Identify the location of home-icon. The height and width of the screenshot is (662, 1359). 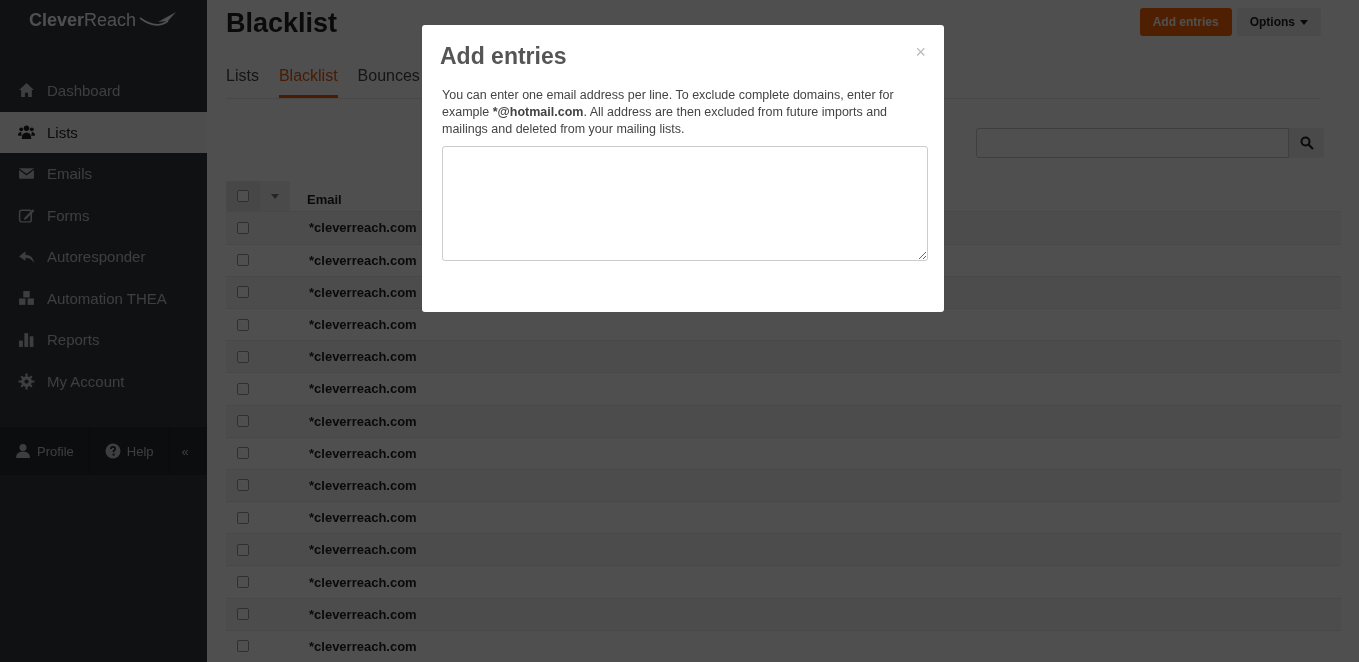
(26, 91).